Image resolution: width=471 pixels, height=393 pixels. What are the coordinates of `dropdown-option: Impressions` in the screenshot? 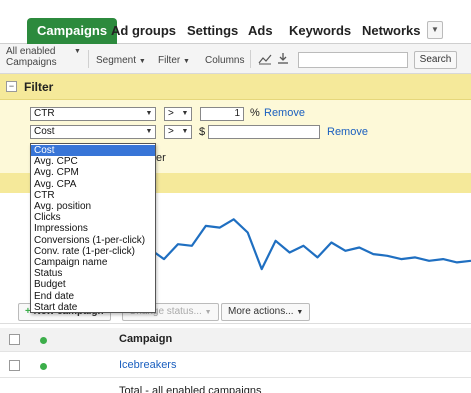 It's located at (93, 228).